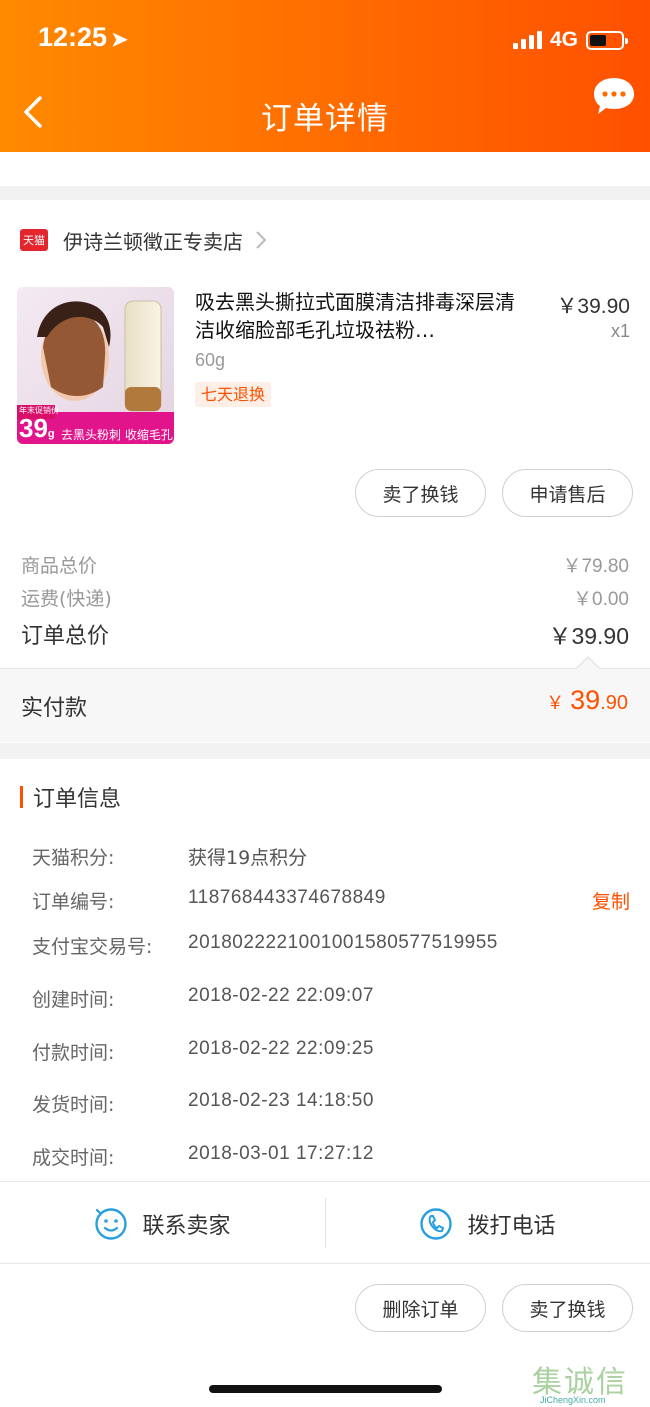 This screenshot has width=650, height=1407. What do you see at coordinates (153, 241) in the screenshot?
I see `store-name: 伊诗兰顿徵正专卖店` at bounding box center [153, 241].